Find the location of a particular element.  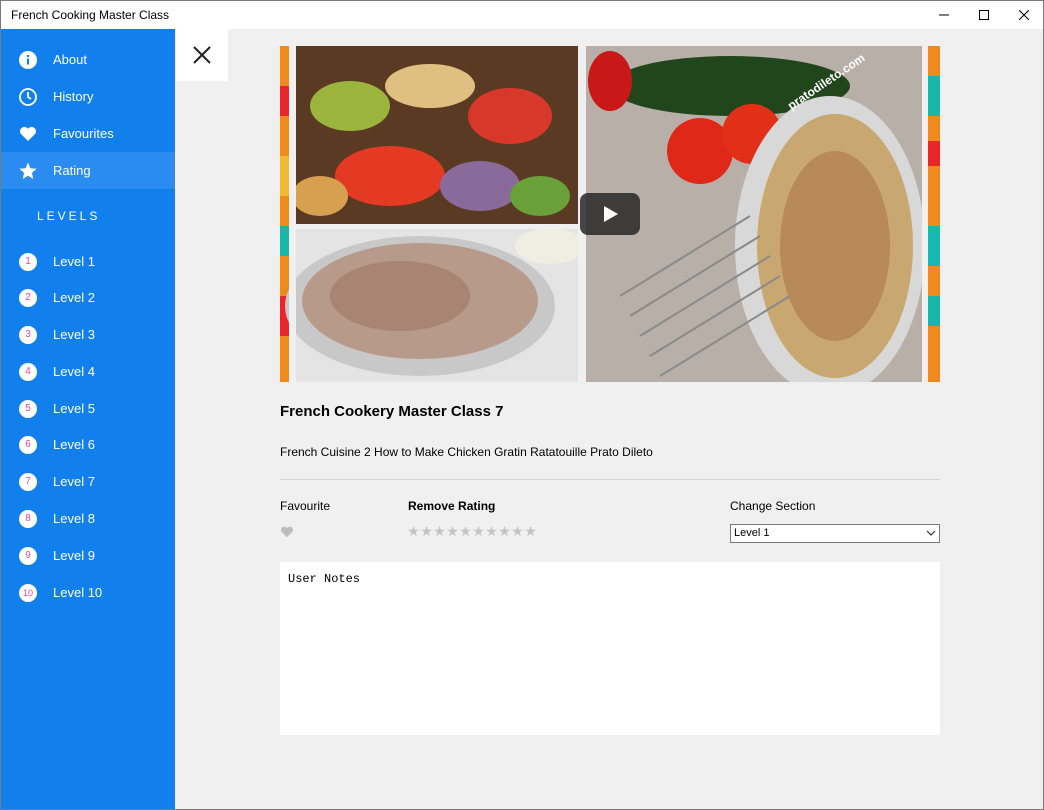

play-icon is located at coordinates (611, 214).